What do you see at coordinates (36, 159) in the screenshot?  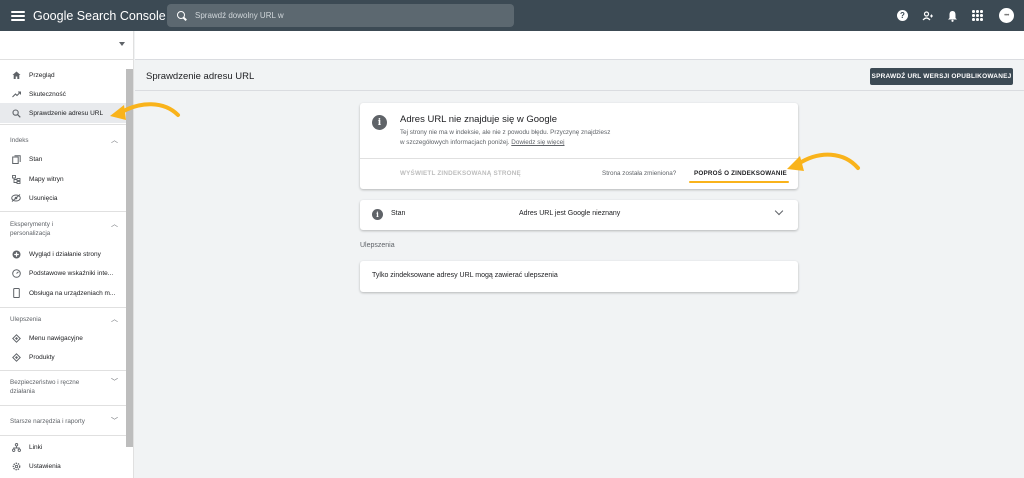 I see `sidebar-item-label: Stan` at bounding box center [36, 159].